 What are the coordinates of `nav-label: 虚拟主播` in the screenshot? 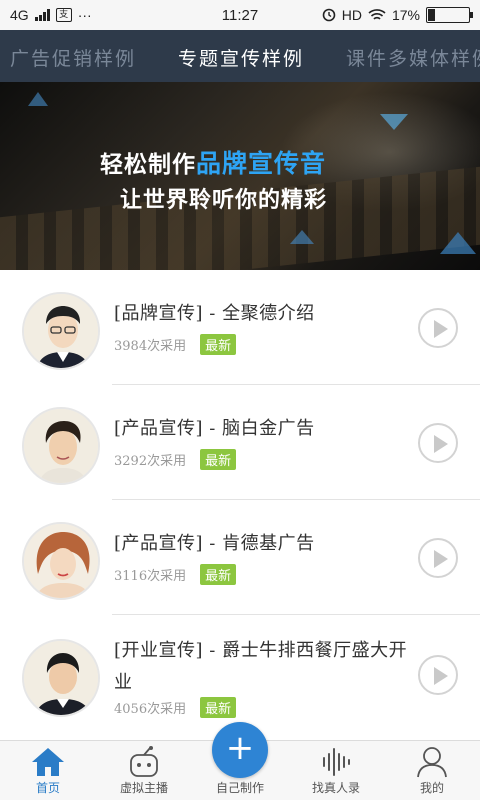 It's located at (143, 788).